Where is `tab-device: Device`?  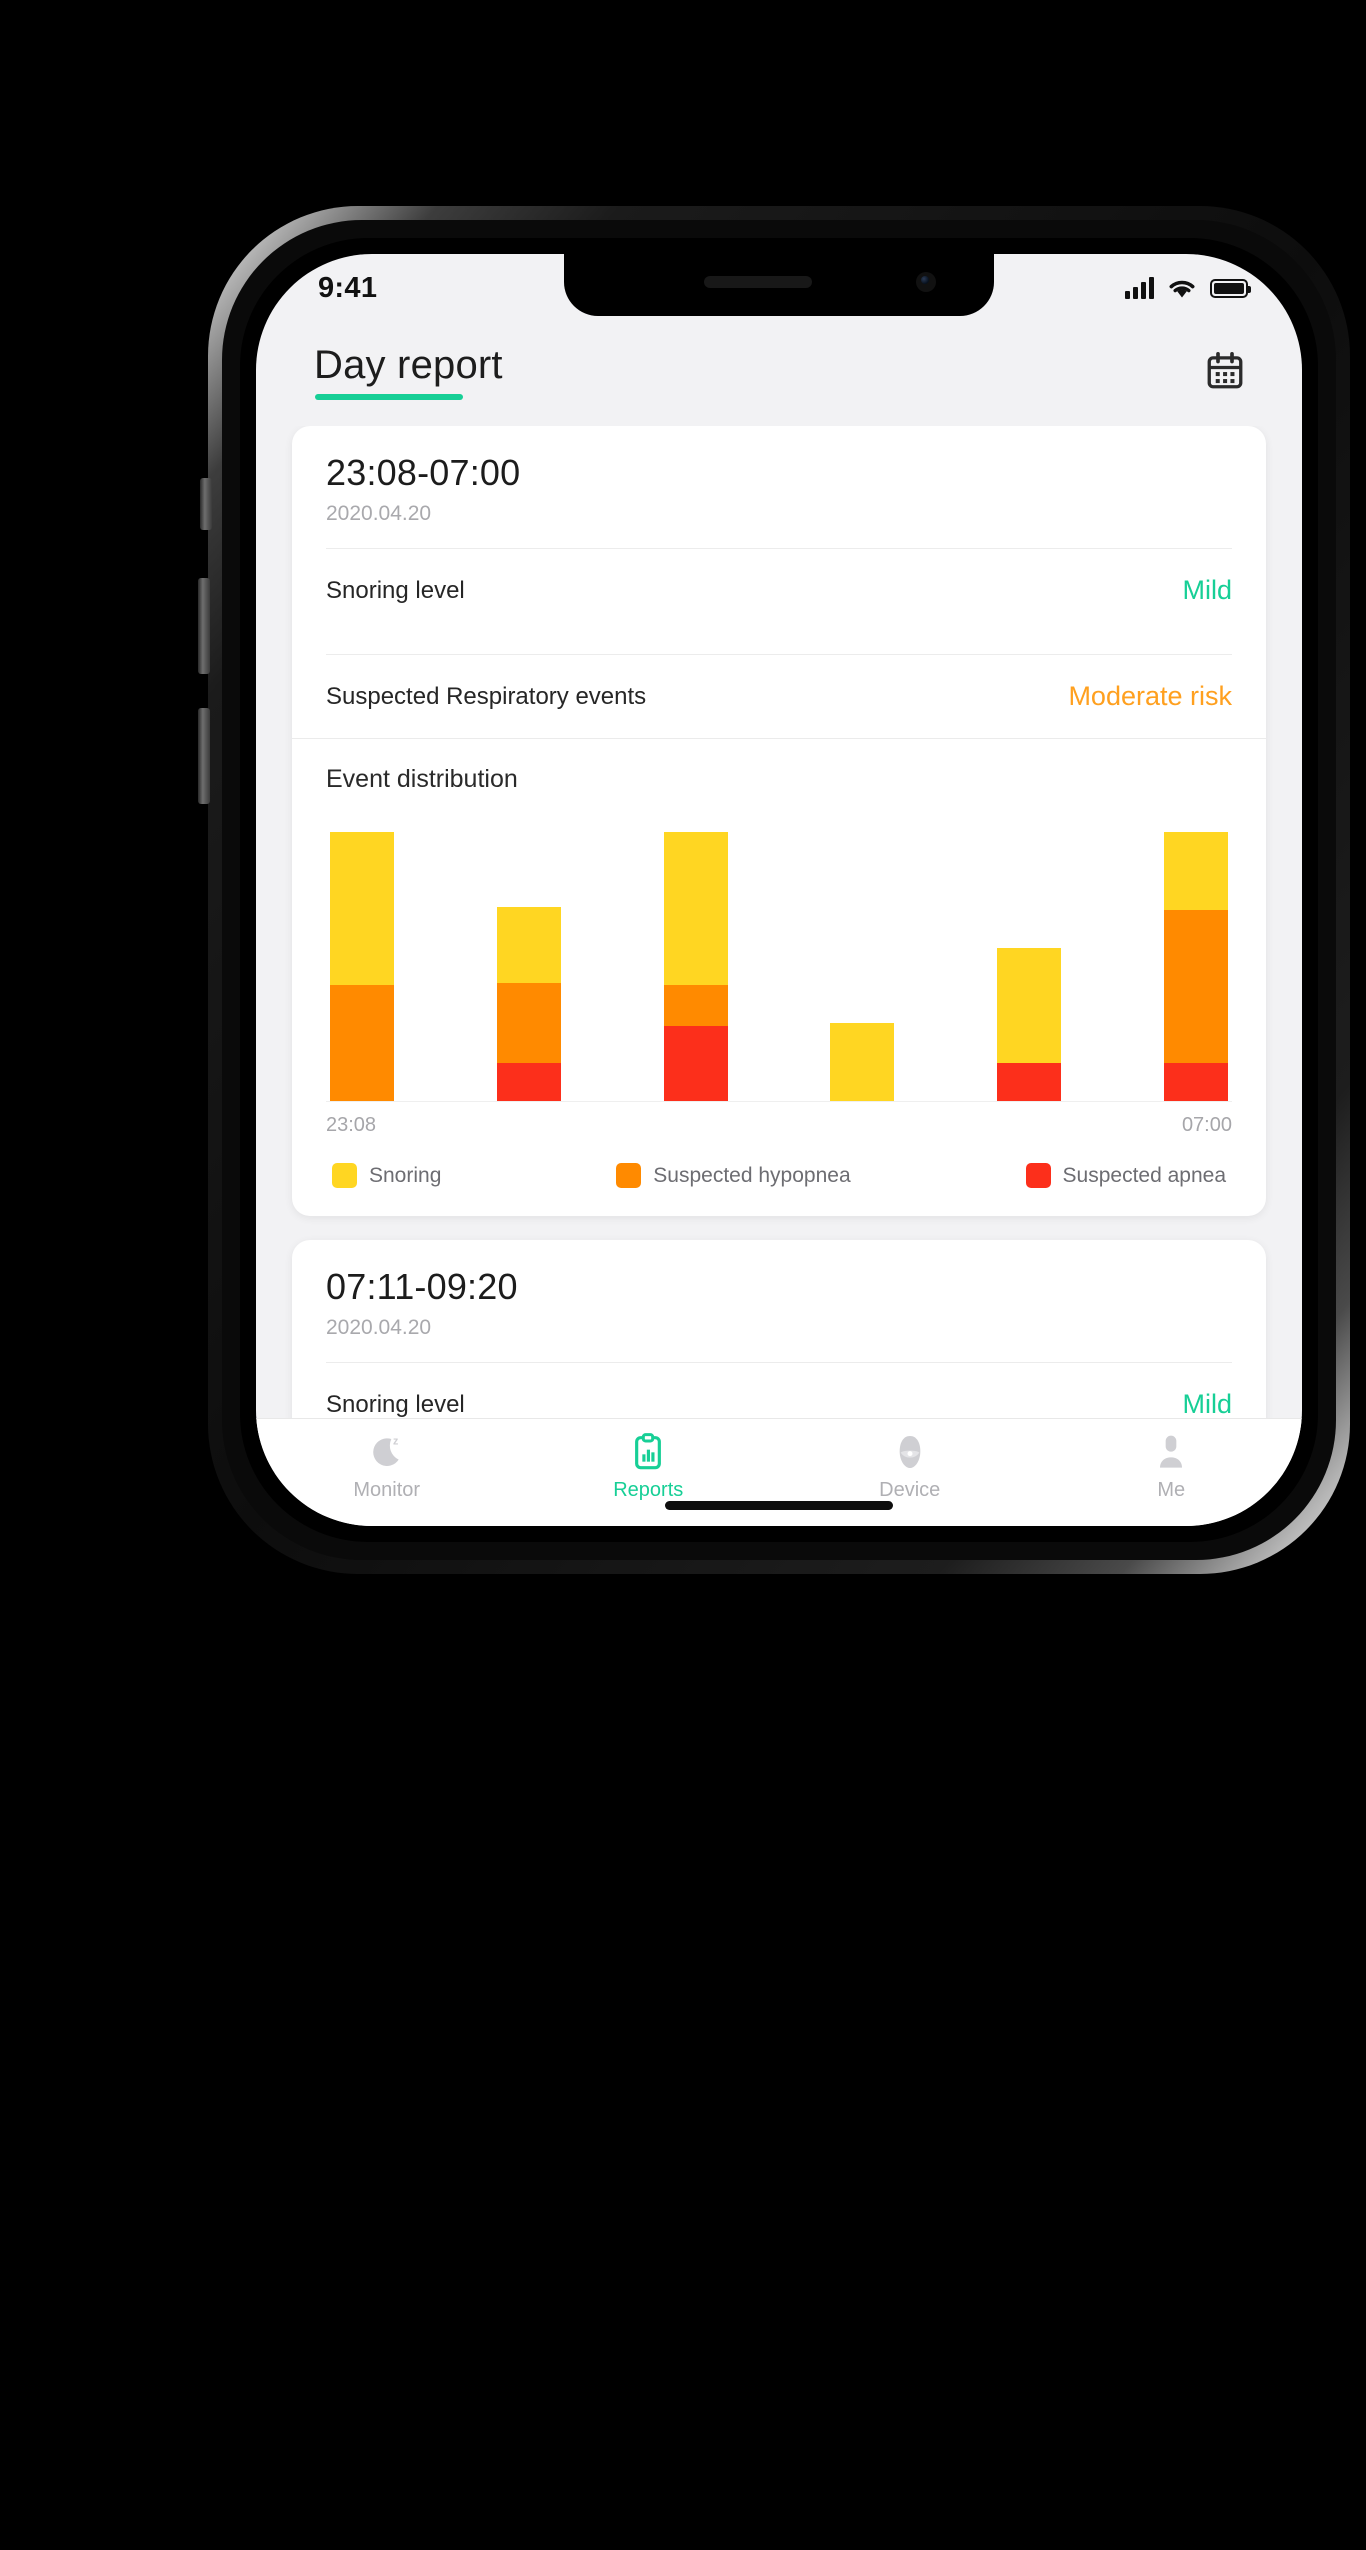
tab-device: Device is located at coordinates (910, 1467).